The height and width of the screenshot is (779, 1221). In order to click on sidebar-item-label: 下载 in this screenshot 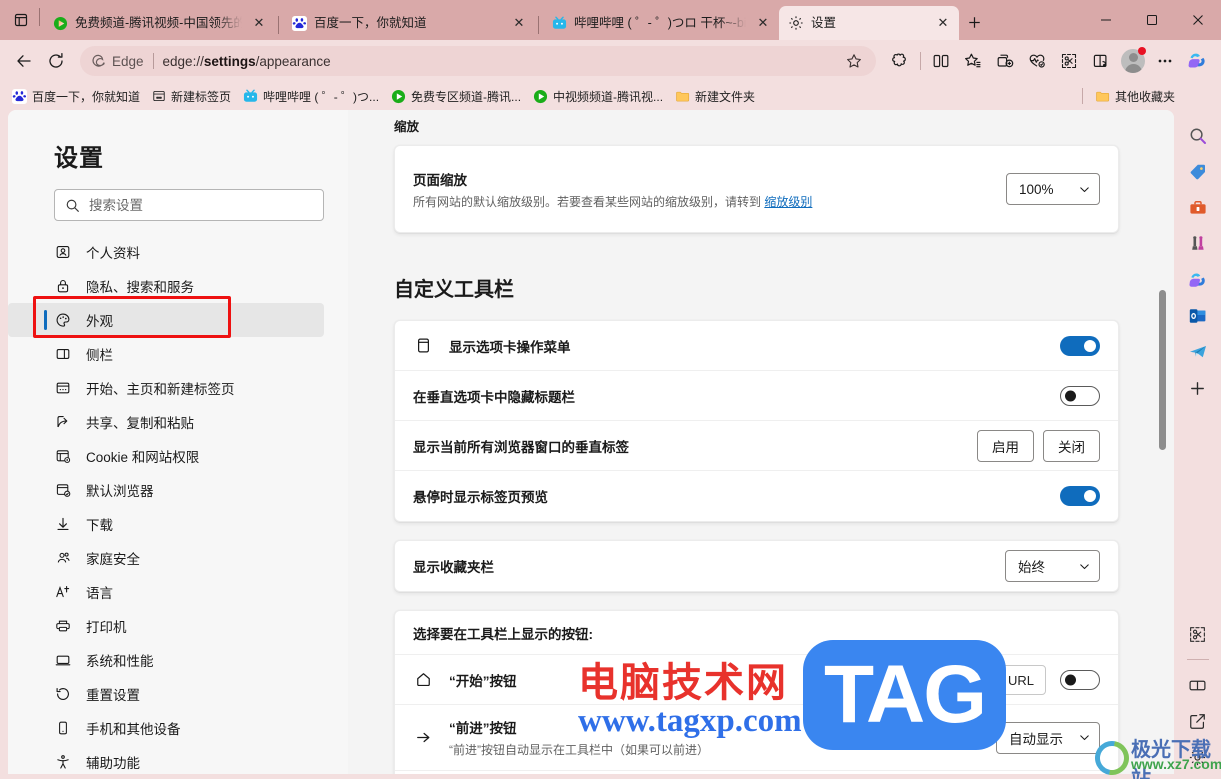, I will do `click(99, 525)`.